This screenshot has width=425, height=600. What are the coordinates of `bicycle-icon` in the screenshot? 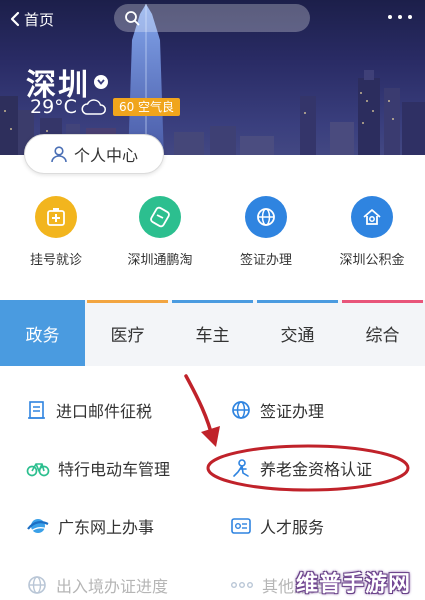 It's located at (38, 470).